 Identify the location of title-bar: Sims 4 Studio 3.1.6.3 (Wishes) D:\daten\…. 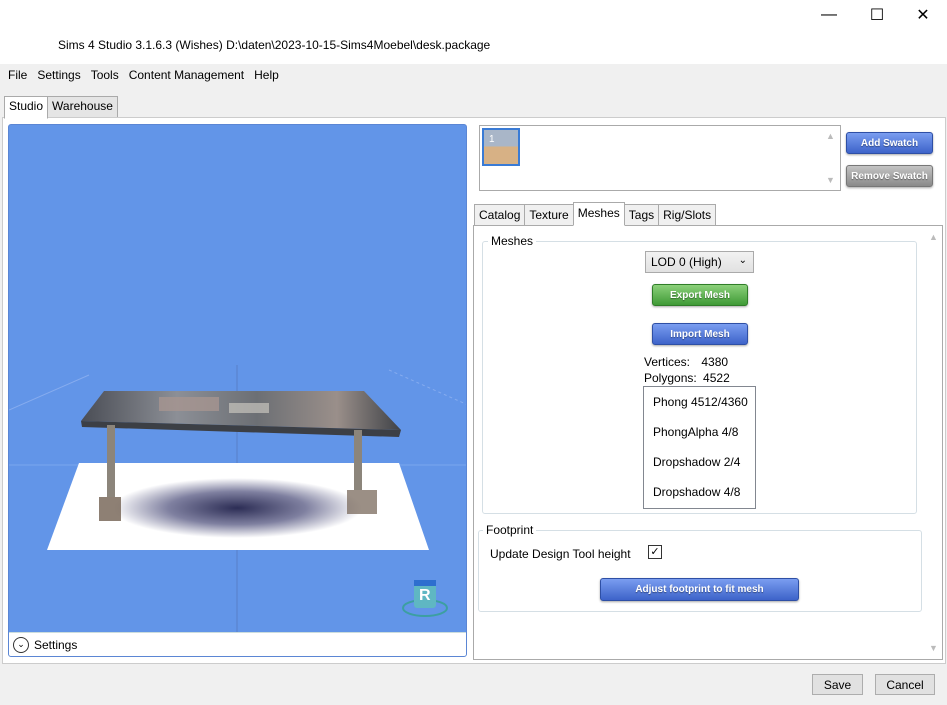
(473, 32).